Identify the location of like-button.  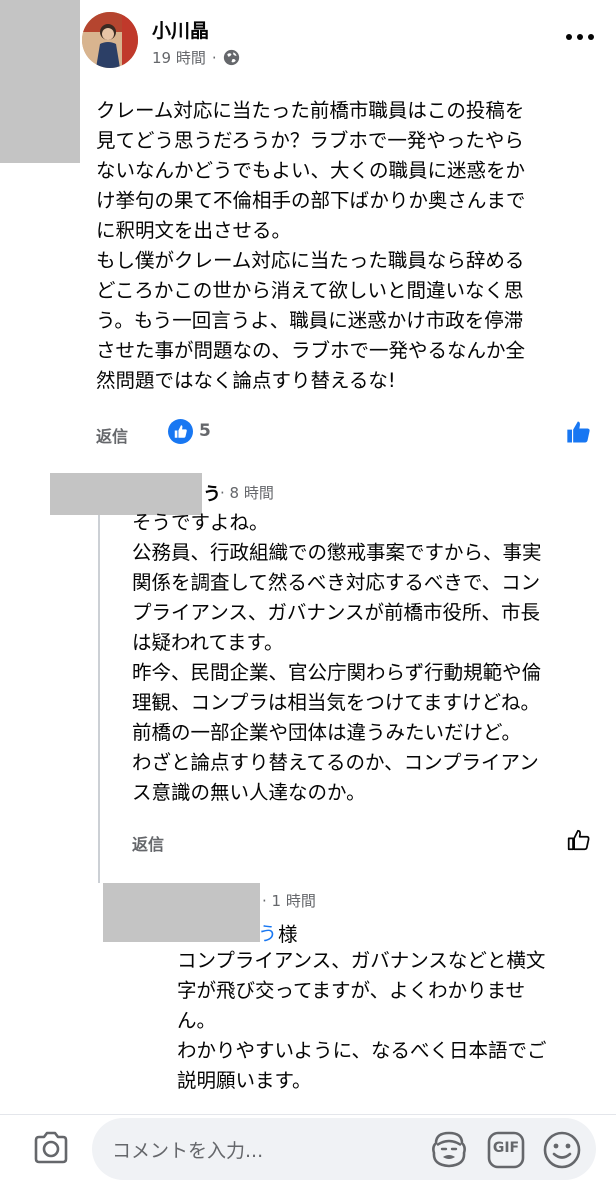
(579, 432).